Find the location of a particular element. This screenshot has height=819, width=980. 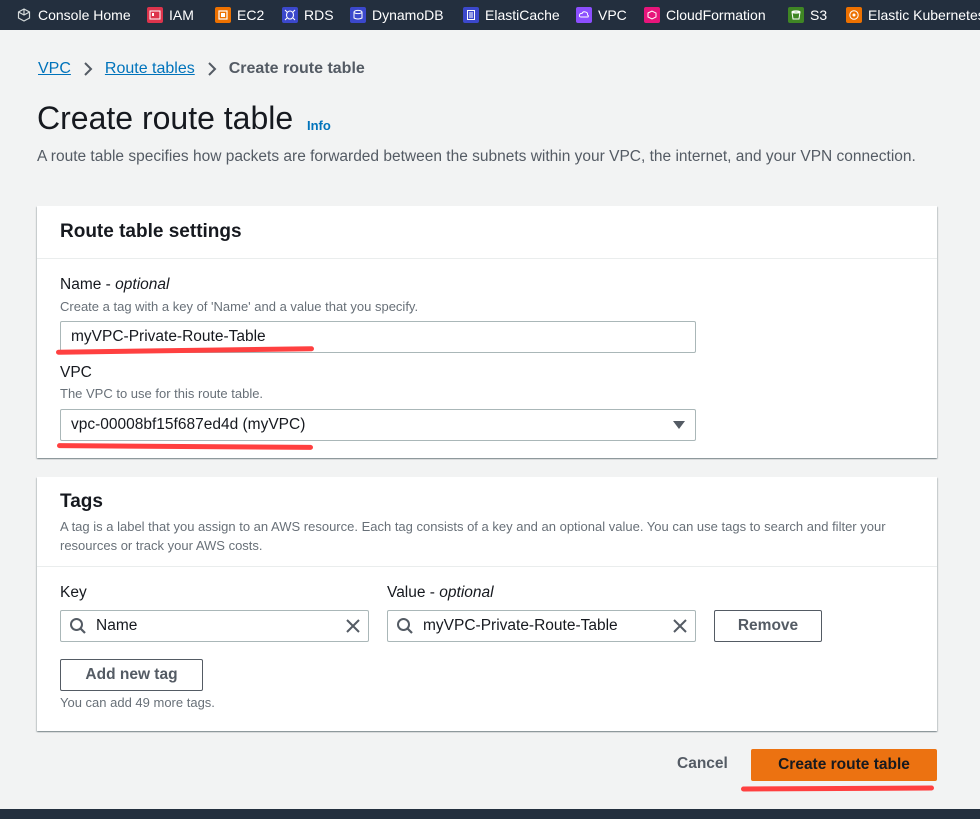

create-route-table-button: Create route table is located at coordinates (844, 765).